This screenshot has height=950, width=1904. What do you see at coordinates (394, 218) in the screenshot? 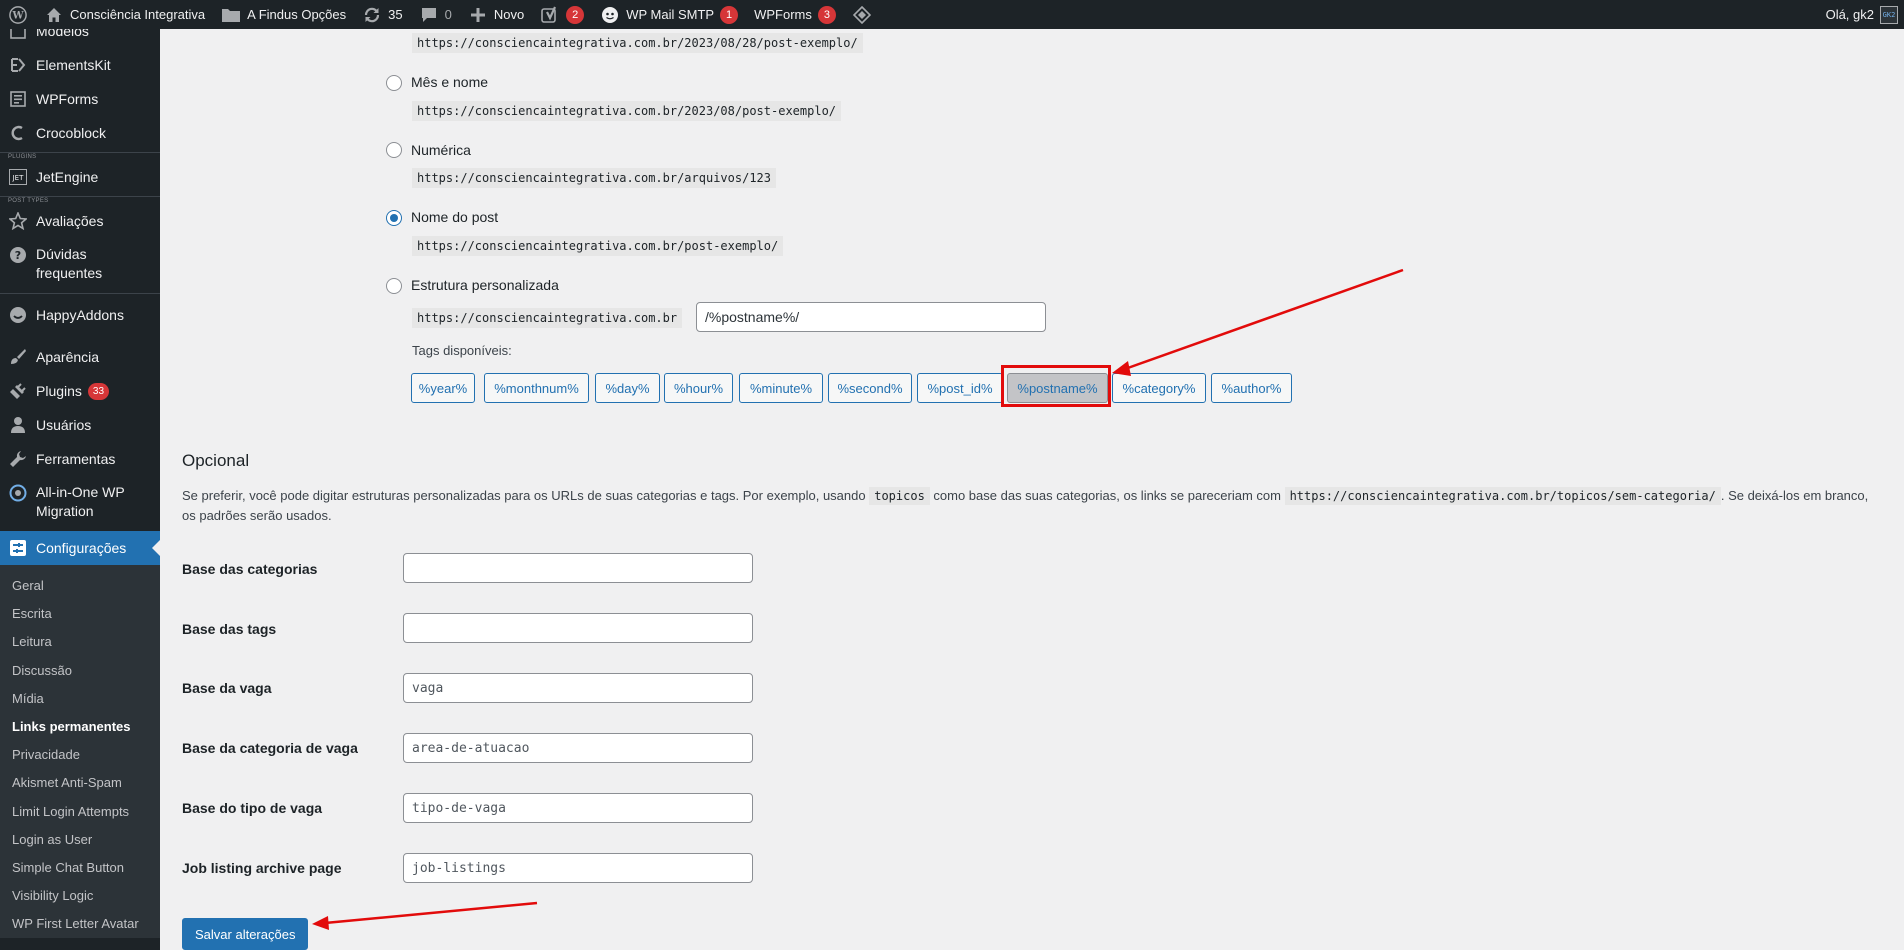
I see `radio-post-name` at bounding box center [394, 218].